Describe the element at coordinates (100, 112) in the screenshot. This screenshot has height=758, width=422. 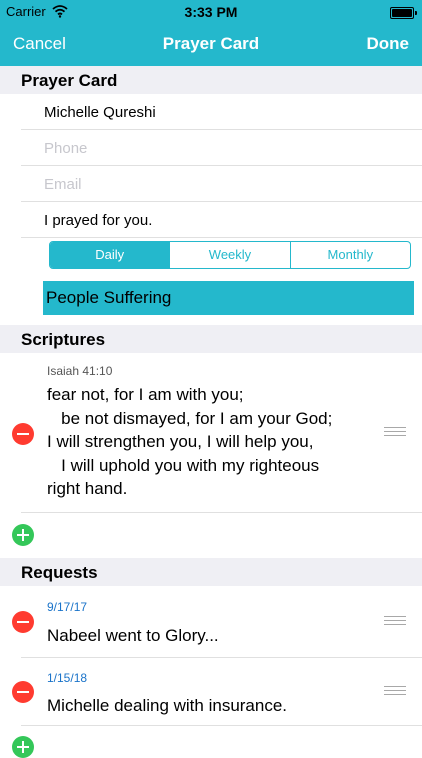
I see `name-field: Michelle Qureshi` at that location.